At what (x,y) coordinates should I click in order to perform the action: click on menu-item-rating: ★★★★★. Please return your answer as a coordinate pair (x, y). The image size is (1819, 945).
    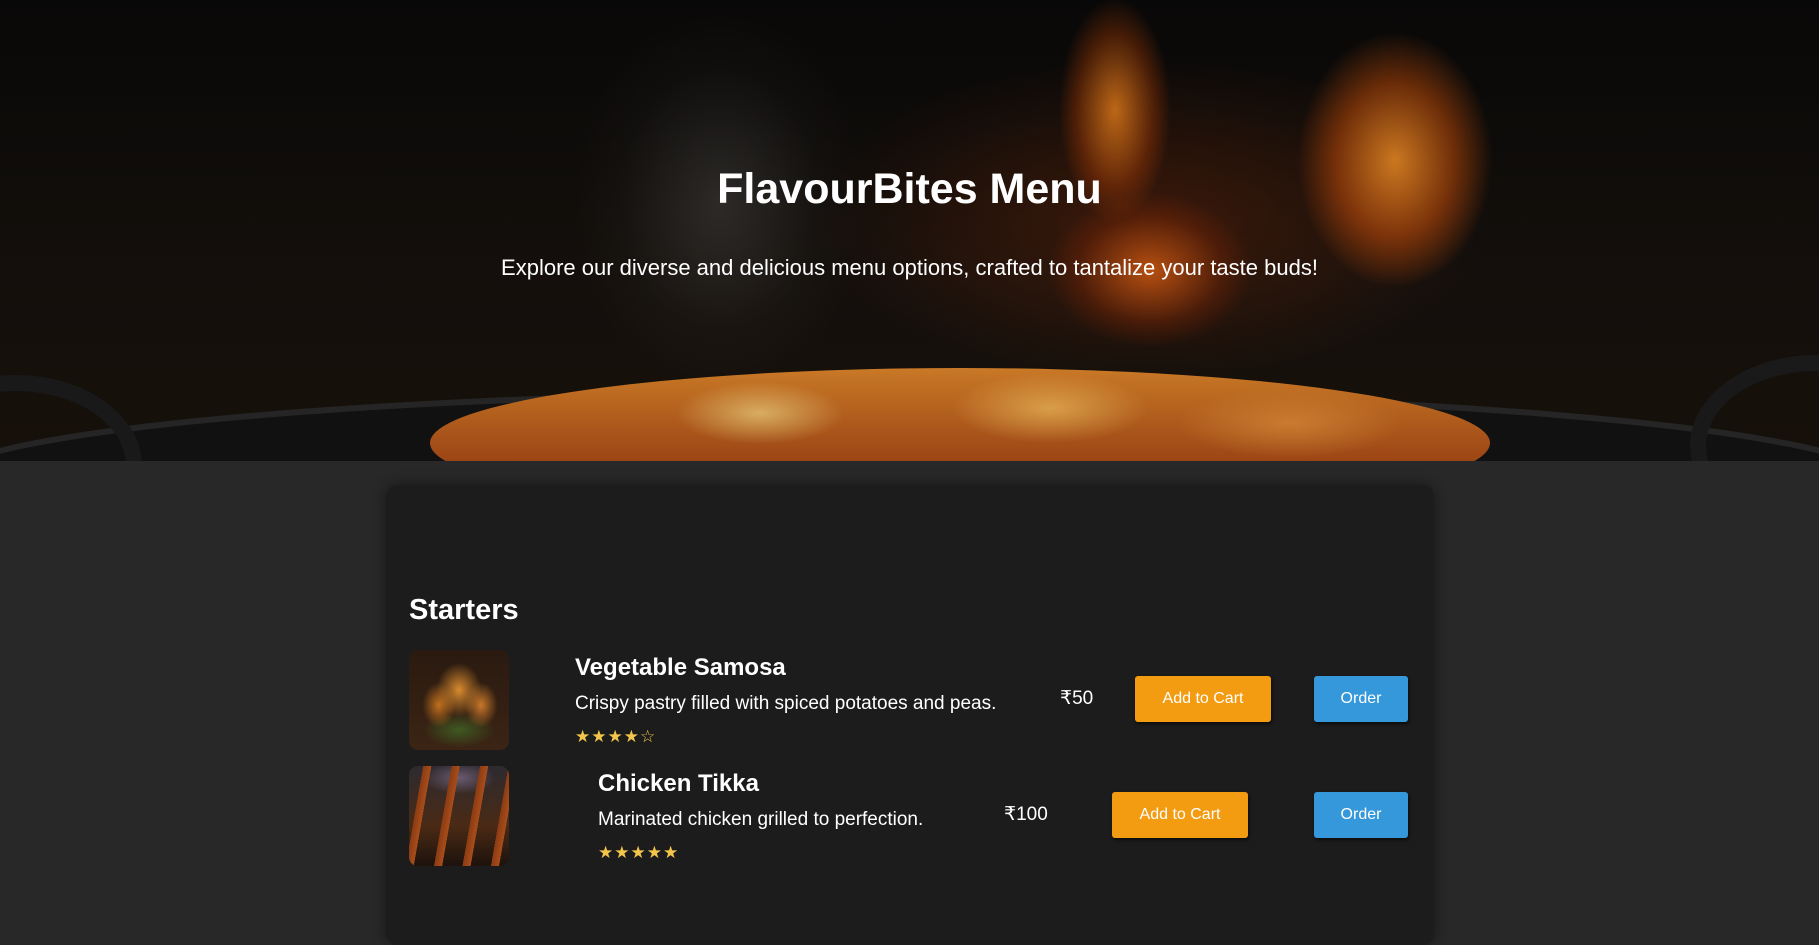
    Looking at the image, I should click on (639, 852).